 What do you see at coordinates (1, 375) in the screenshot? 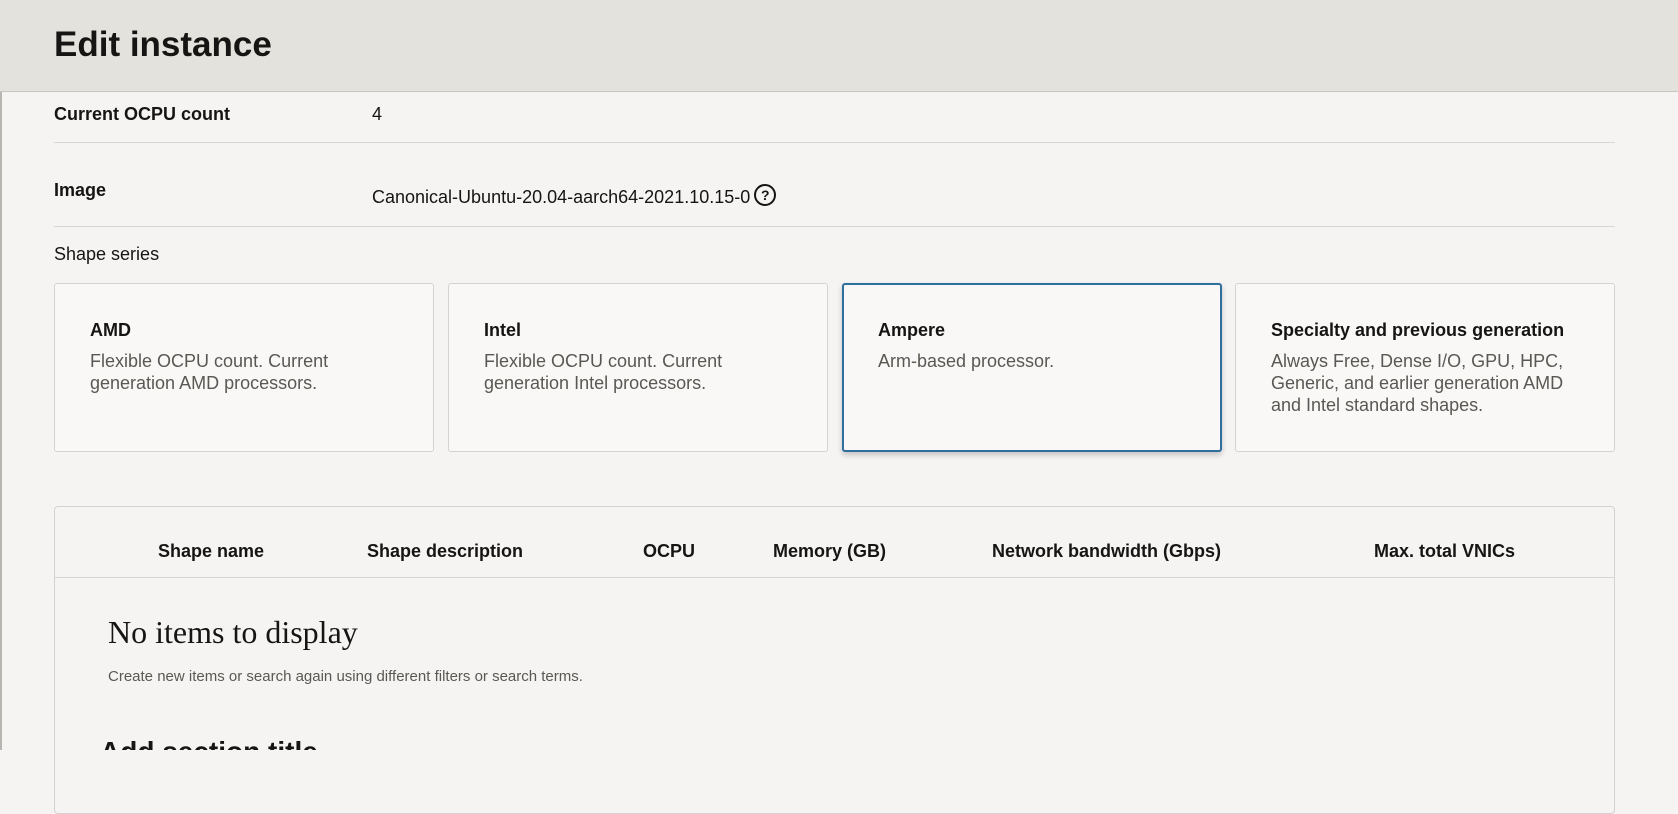
I see `window-left-edge` at bounding box center [1, 375].